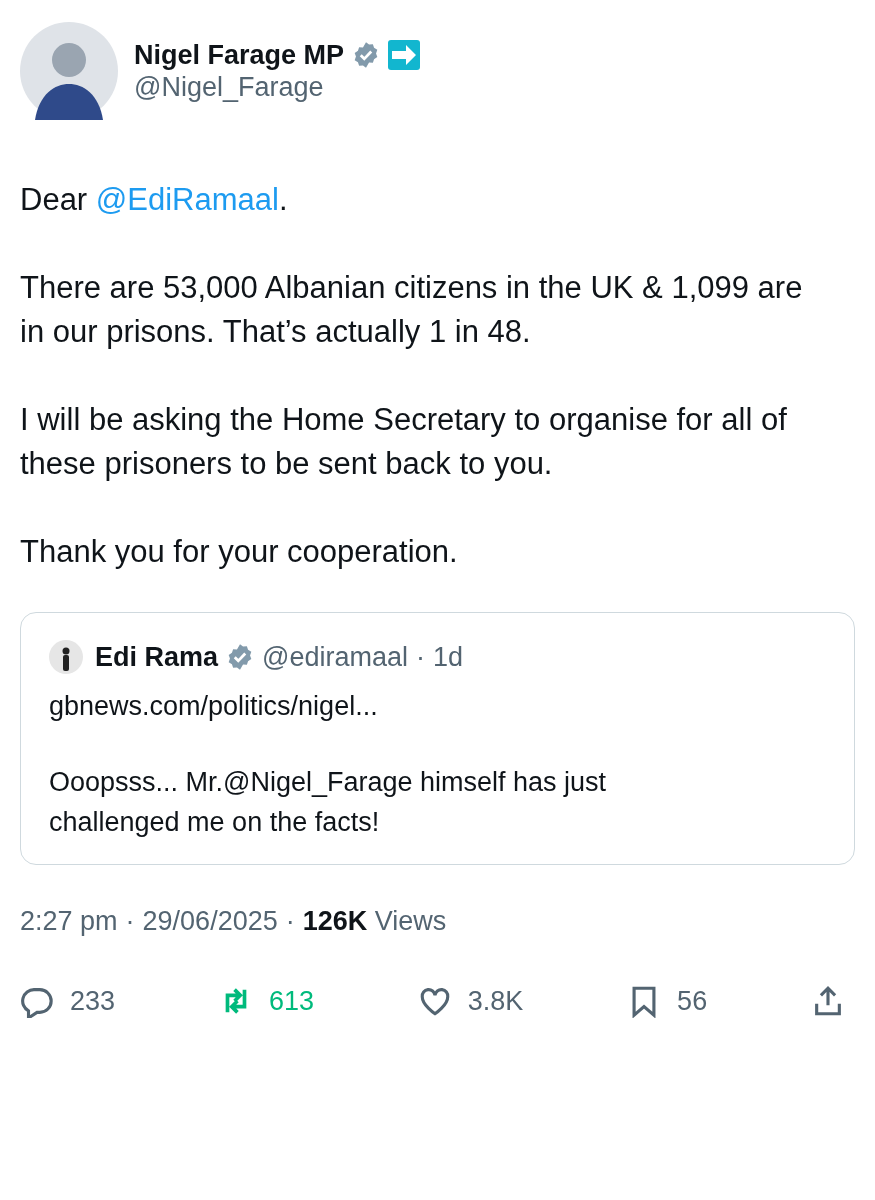 Image resolution: width=875 pixels, height=1200 pixels. What do you see at coordinates (69, 921) in the screenshot?
I see `post-time: 2:27 pm` at bounding box center [69, 921].